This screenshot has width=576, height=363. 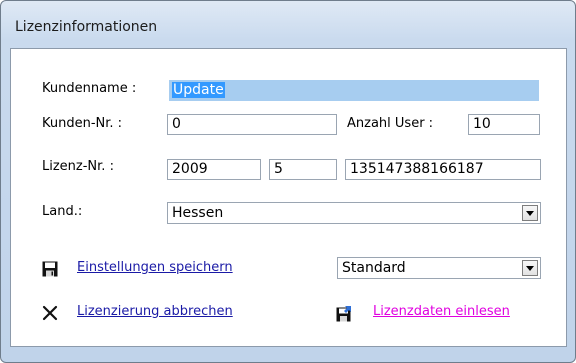 What do you see at coordinates (89, 88) in the screenshot?
I see `kundenname-label: Kundenname :` at bounding box center [89, 88].